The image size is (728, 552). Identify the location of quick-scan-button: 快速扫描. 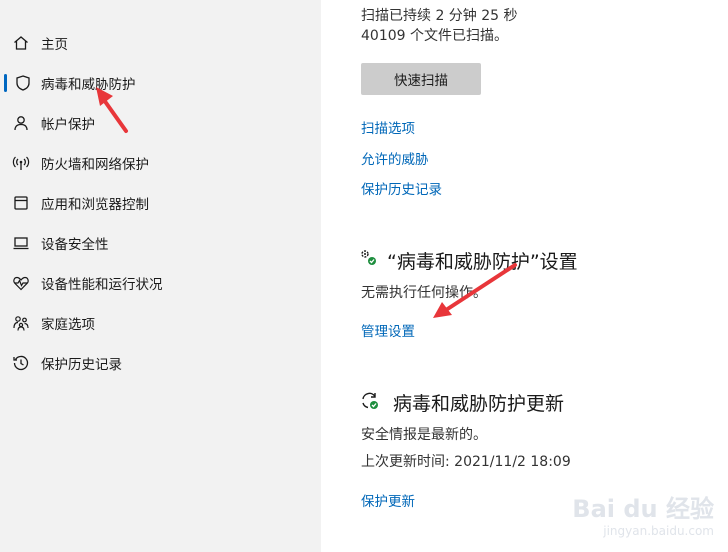
(421, 79).